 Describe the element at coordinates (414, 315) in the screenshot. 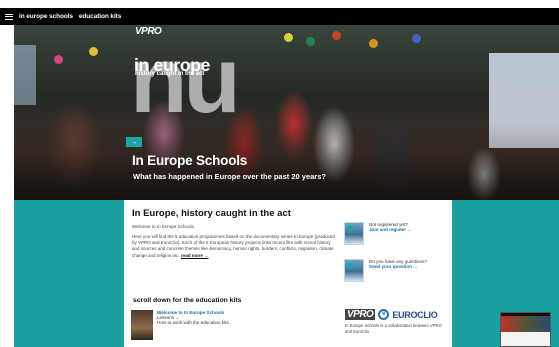

I see `euroclio-partner-logo: EUROCLIO` at that location.